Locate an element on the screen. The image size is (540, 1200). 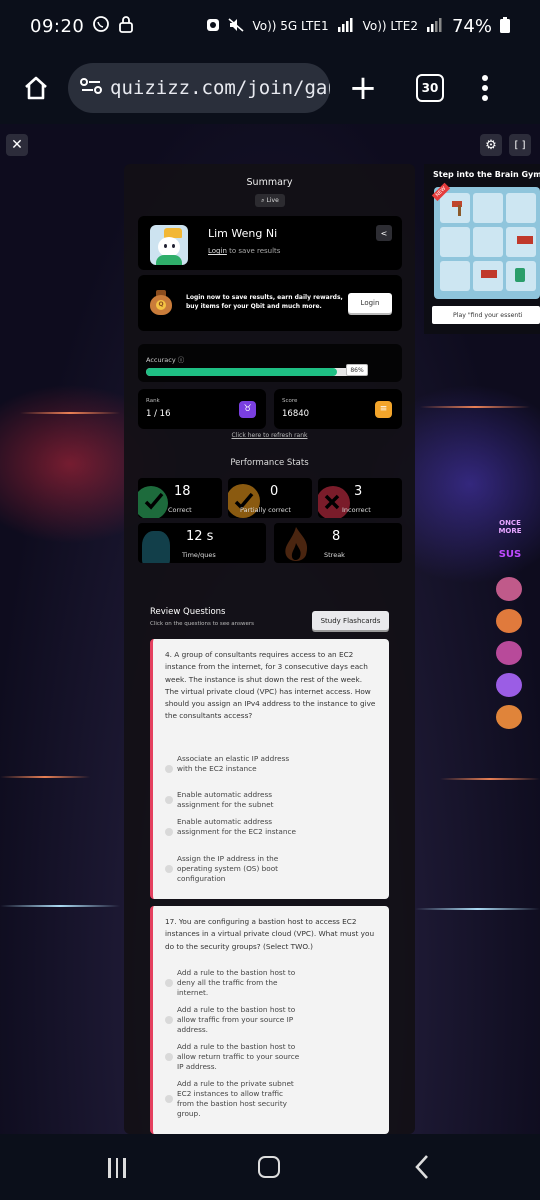
streak-stat-card: 8 Streak is located at coordinates (338, 543).